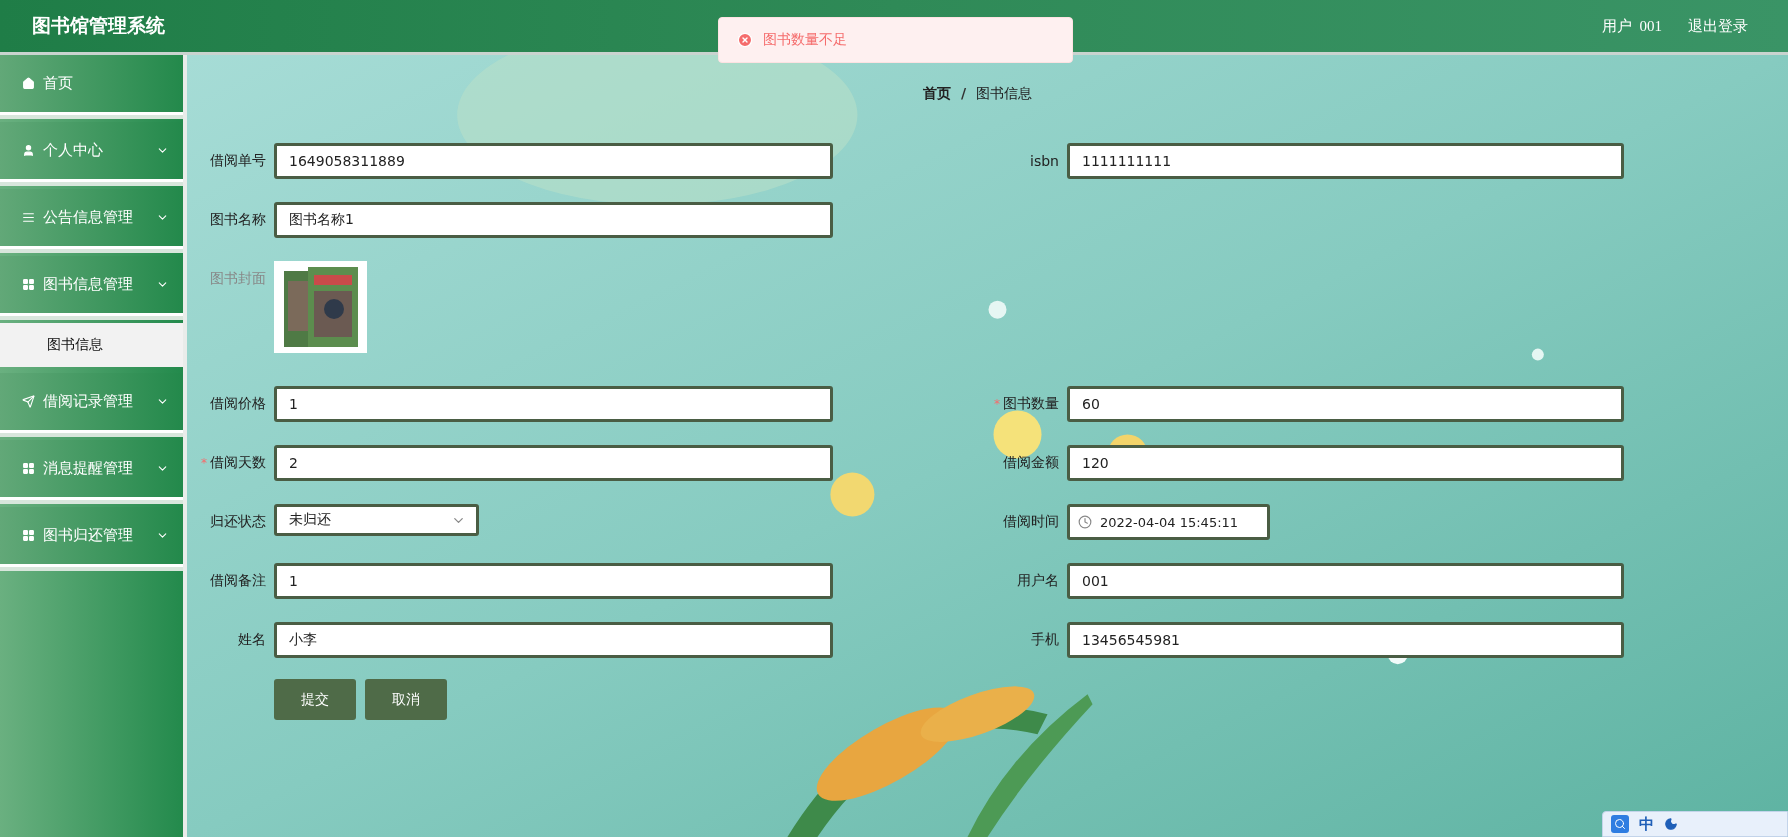 The width and height of the screenshot is (1788, 837). I want to click on submenu-item: 图书信息, so click(91, 345).